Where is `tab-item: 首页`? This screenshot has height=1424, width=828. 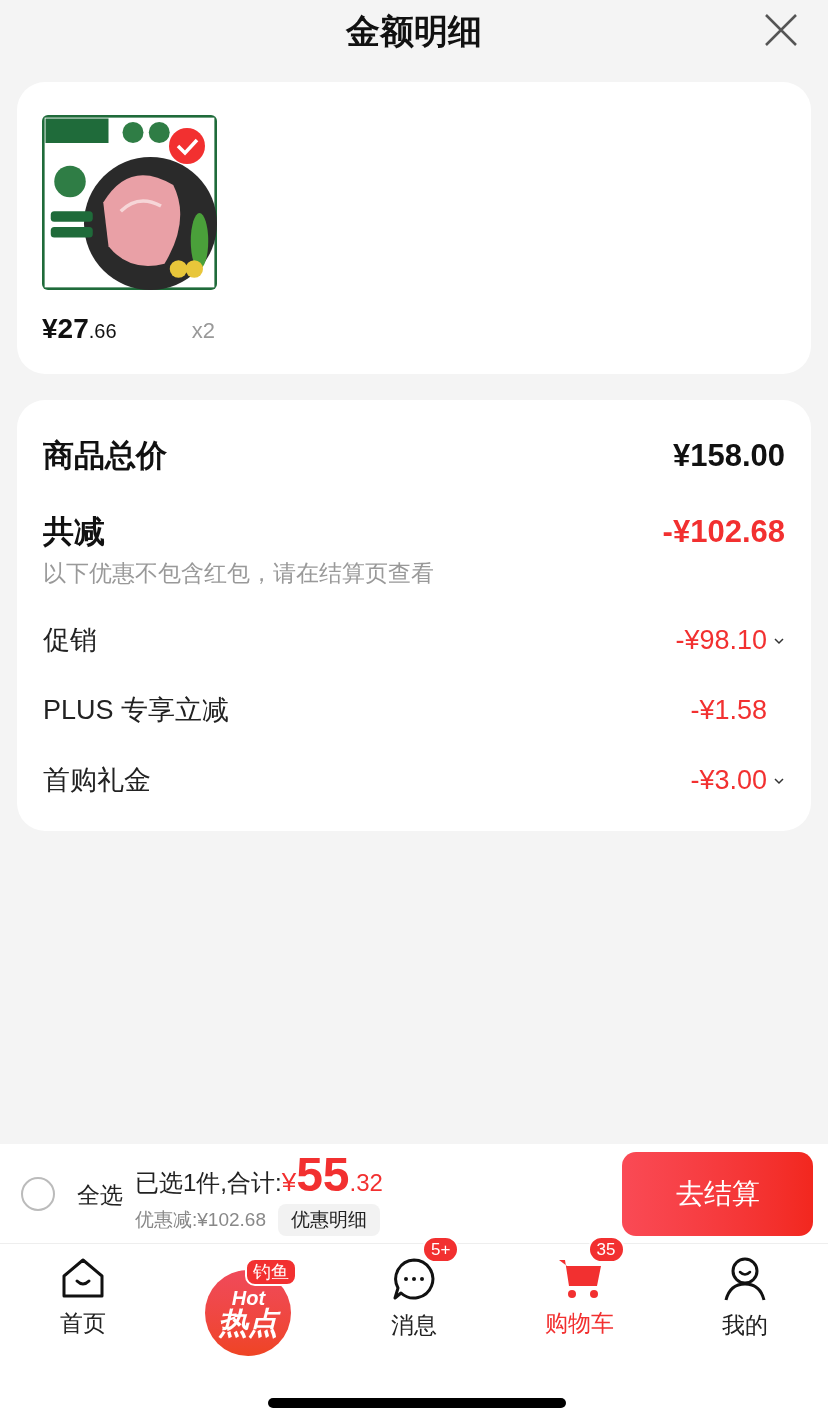
tab-item: 首页 is located at coordinates (82, 1298).